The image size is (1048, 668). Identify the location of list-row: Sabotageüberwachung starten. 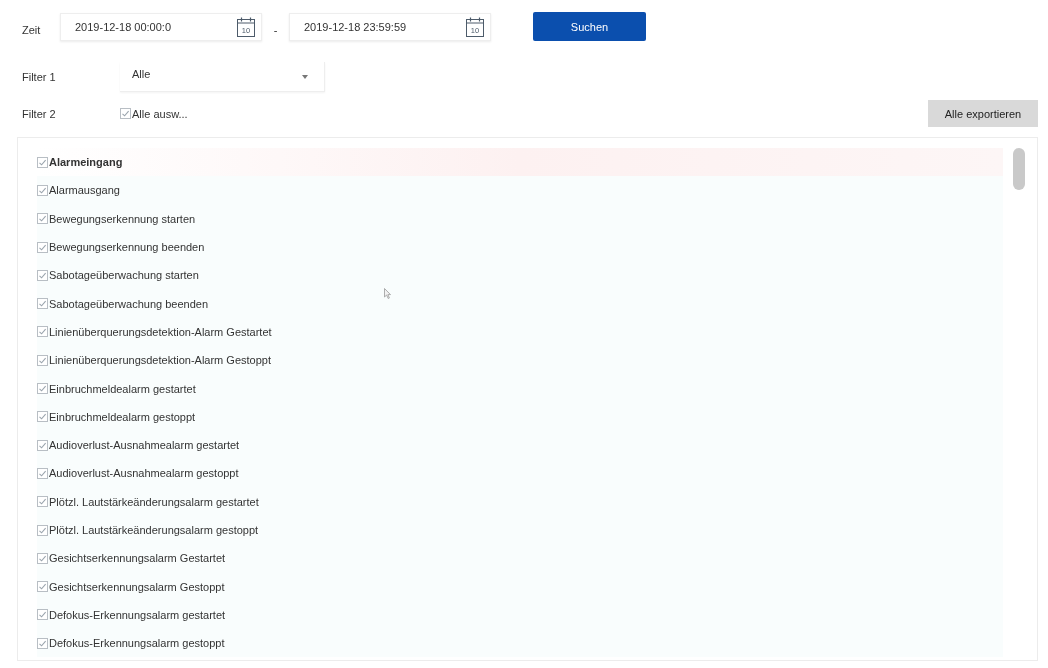
(520, 275).